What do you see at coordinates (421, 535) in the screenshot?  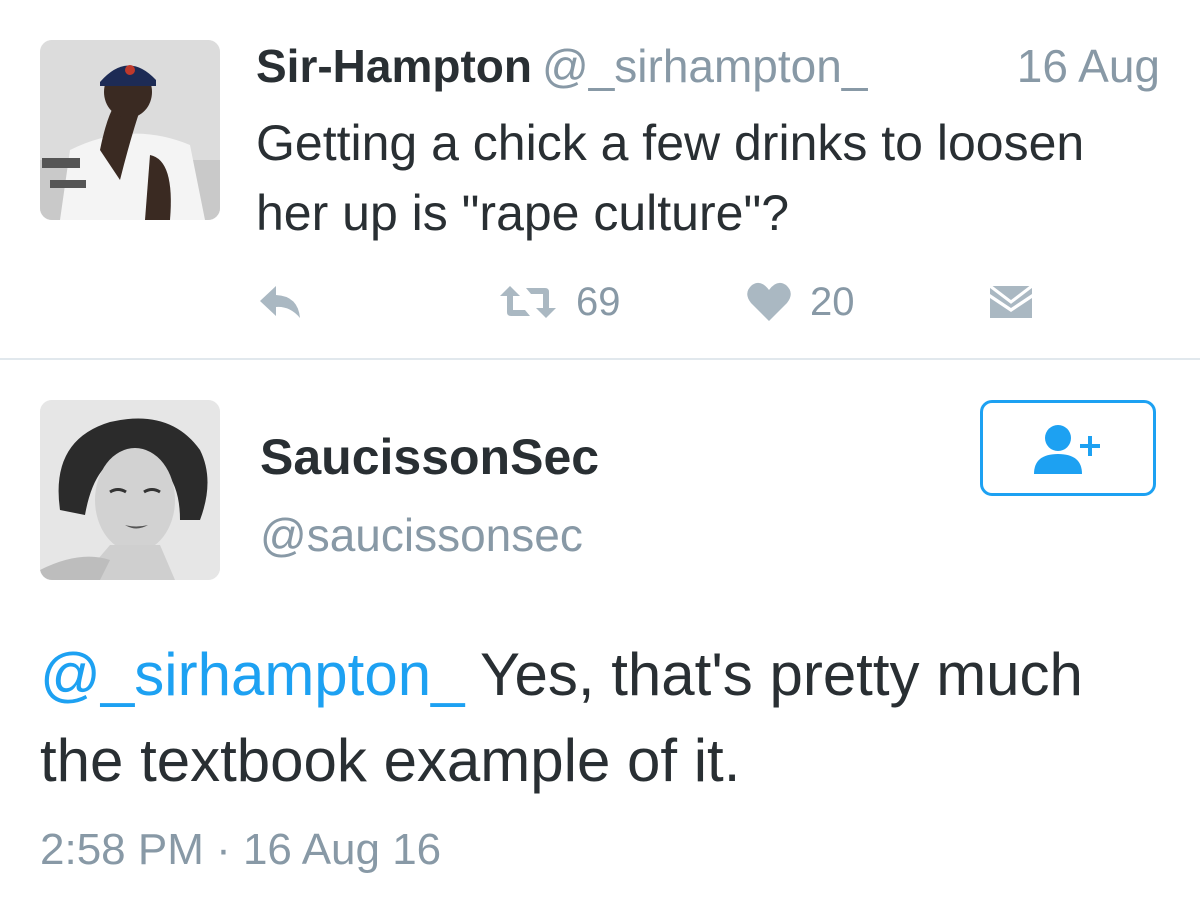 I see `user-handle: @saucissonsec` at bounding box center [421, 535].